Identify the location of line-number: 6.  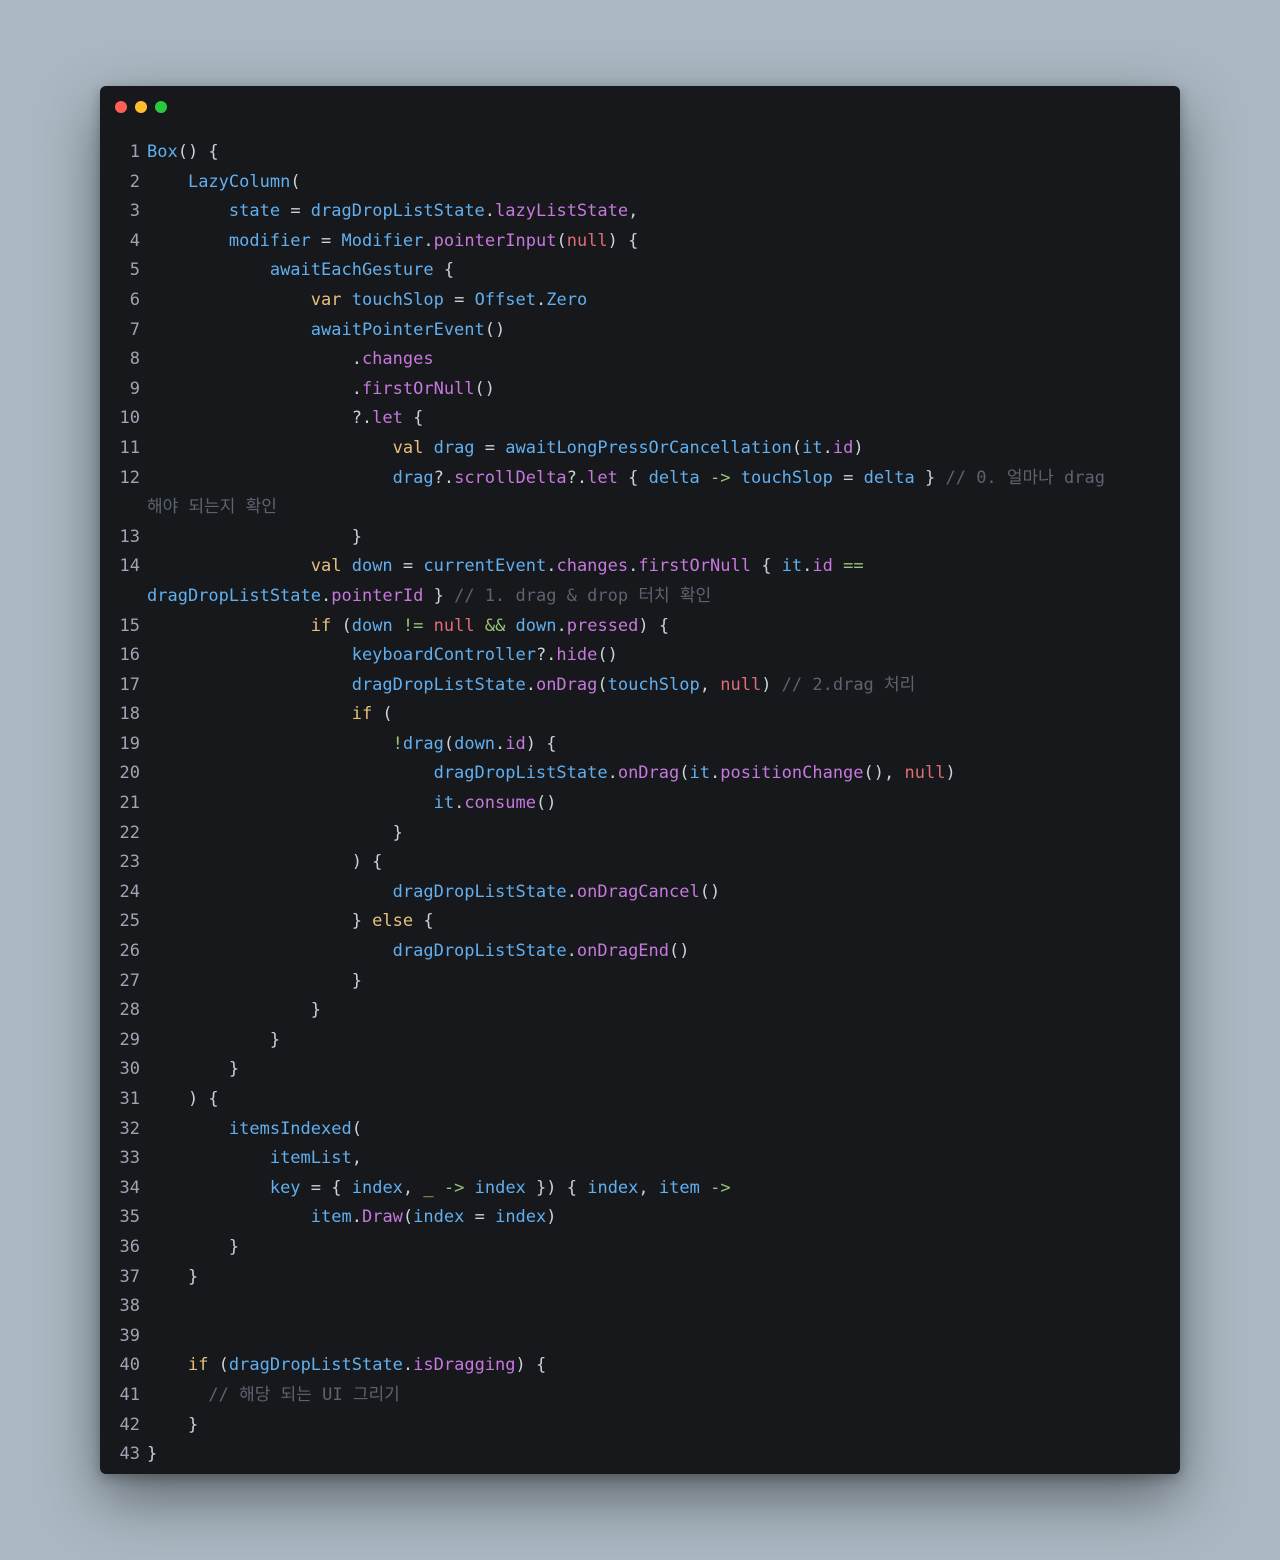
(134, 299).